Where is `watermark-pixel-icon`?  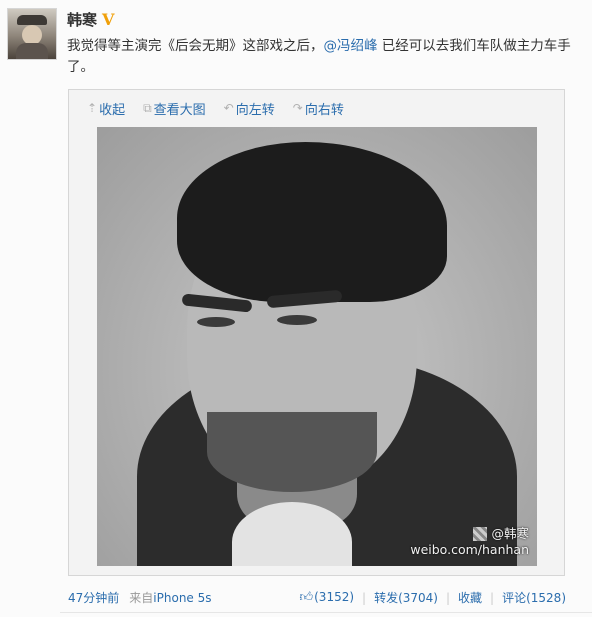
watermark-pixel-icon is located at coordinates (480, 534).